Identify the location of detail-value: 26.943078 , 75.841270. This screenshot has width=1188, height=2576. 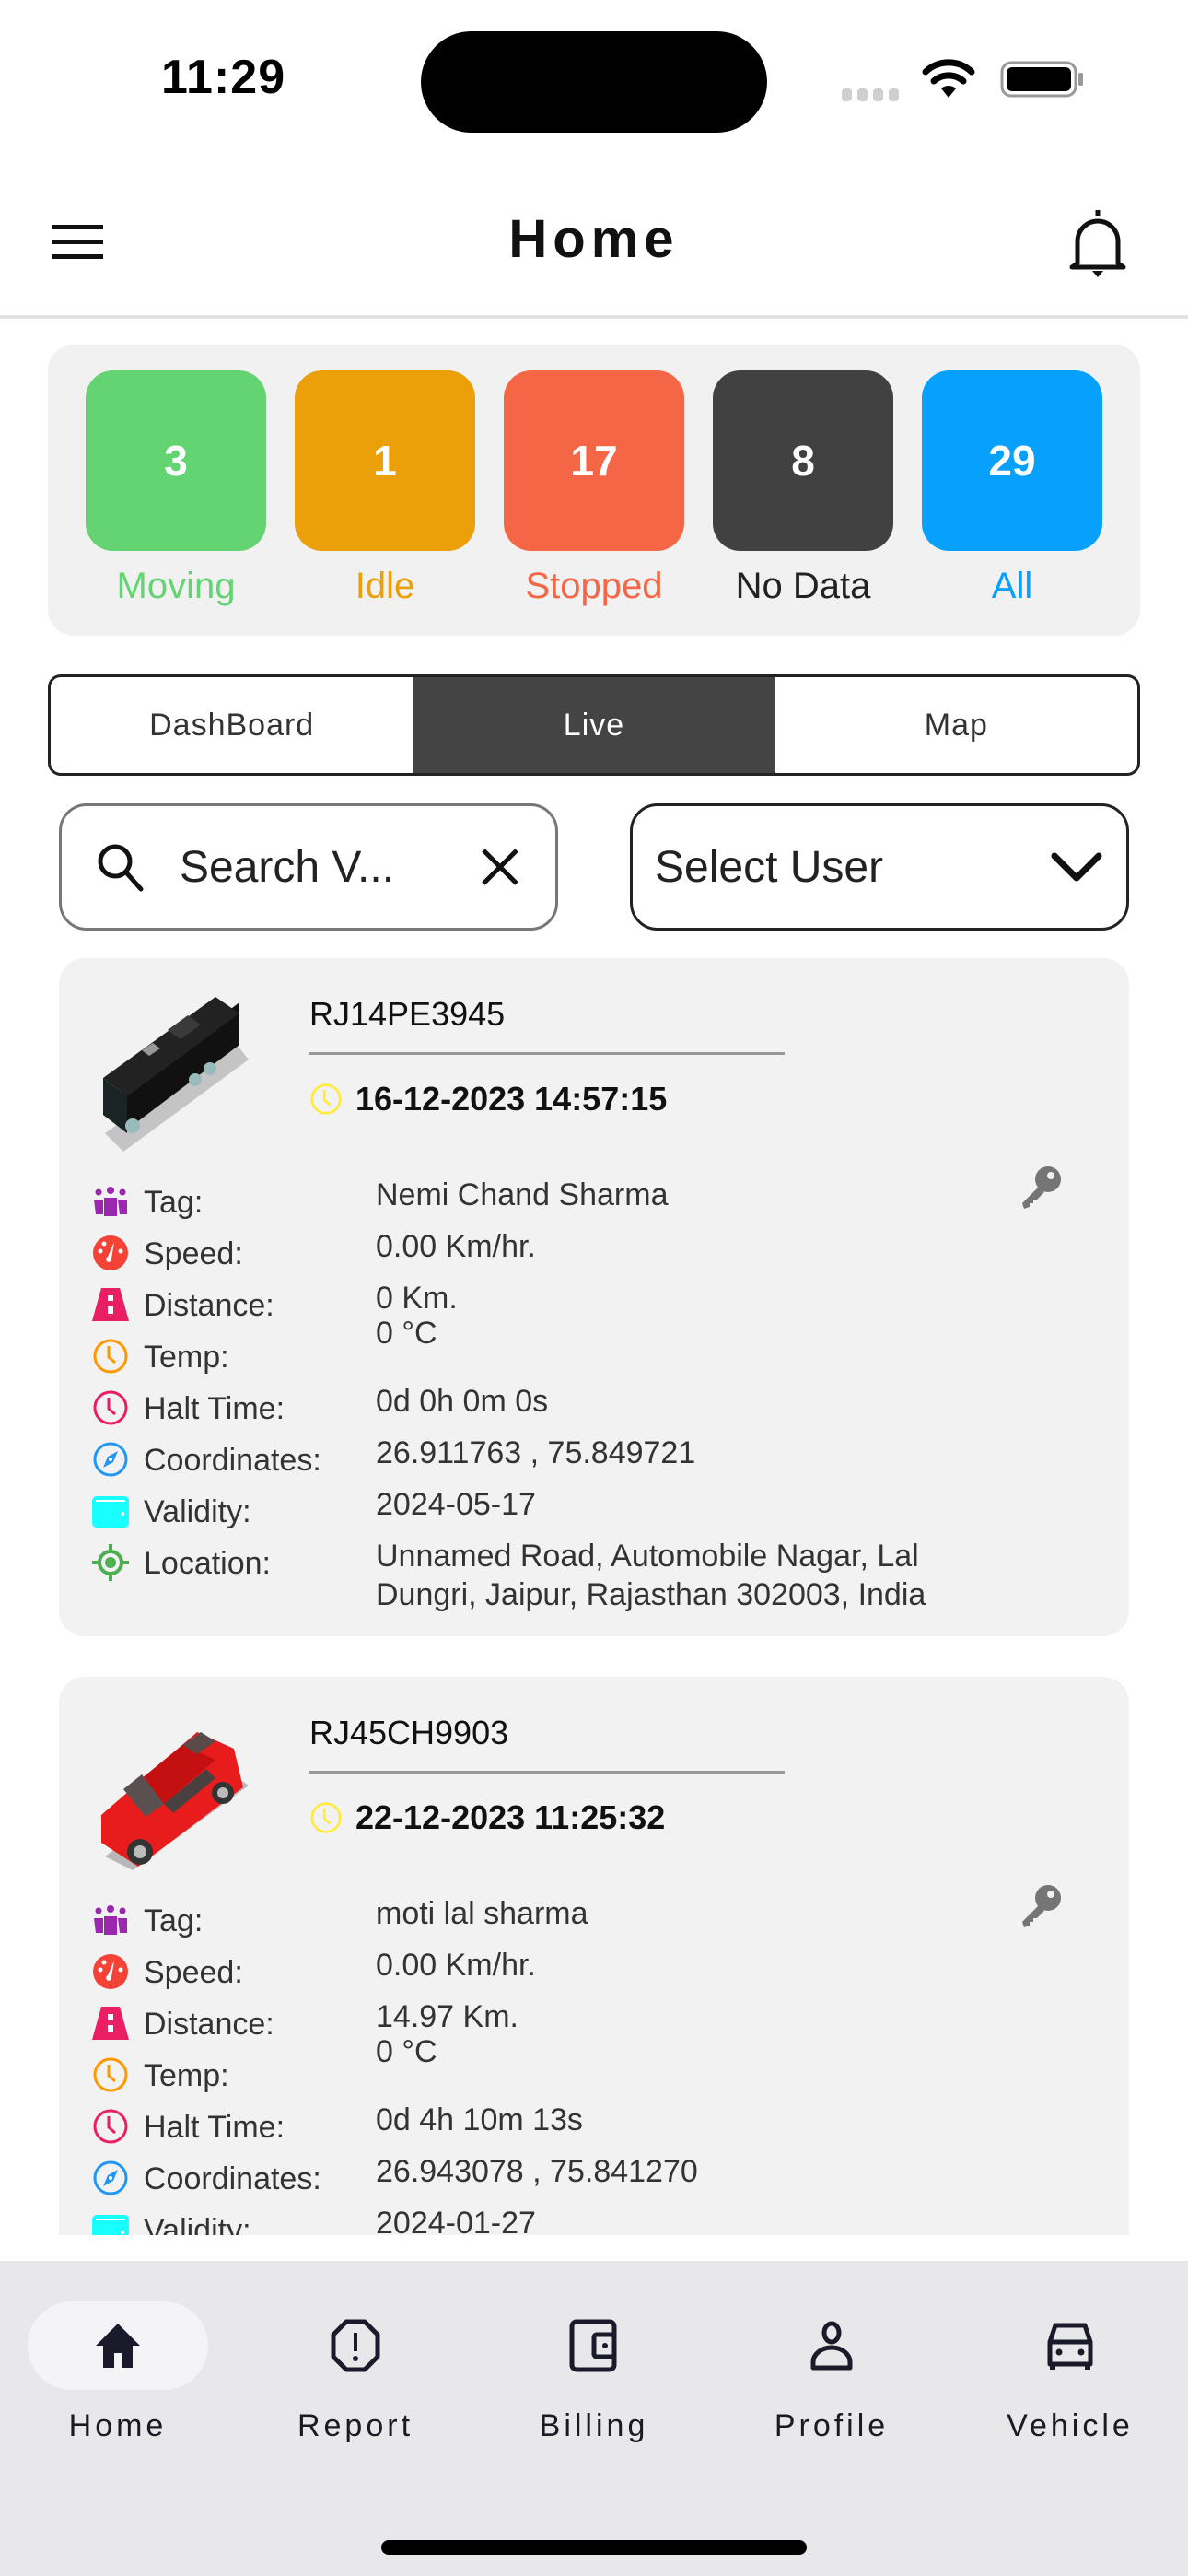
(537, 2171).